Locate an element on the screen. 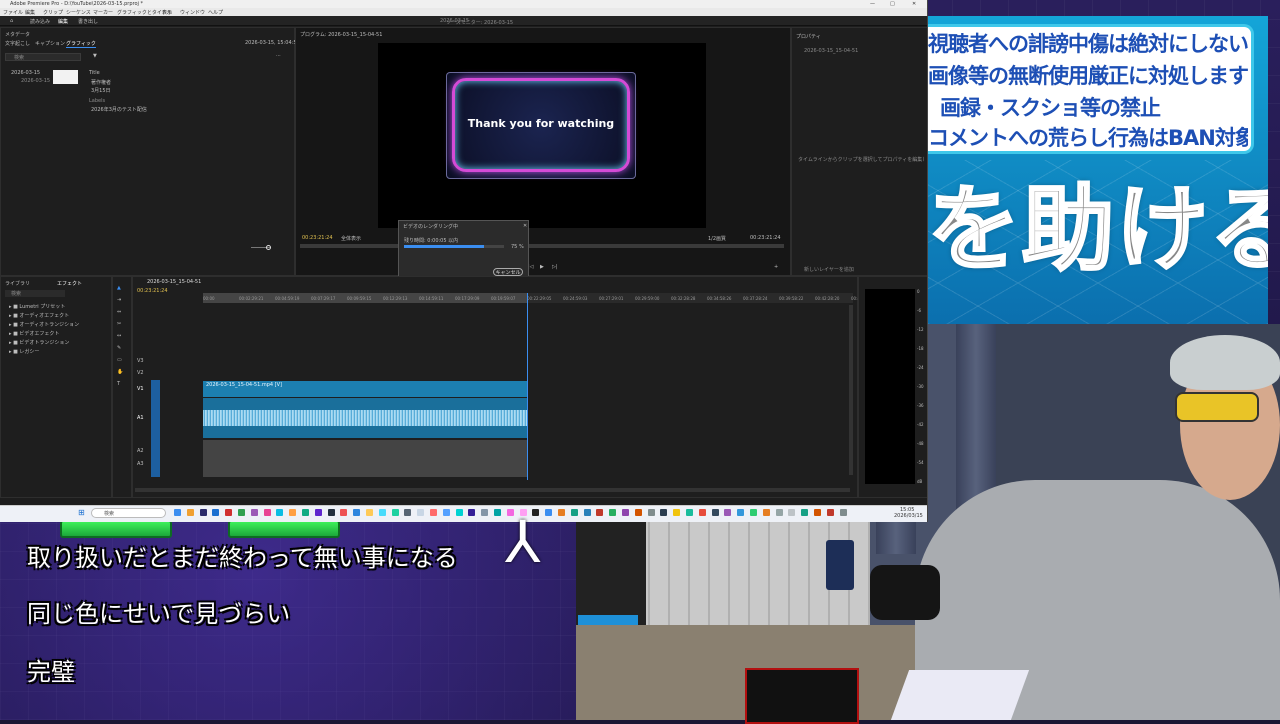  track-select-icon: ⇥ is located at coordinates (119, 300).